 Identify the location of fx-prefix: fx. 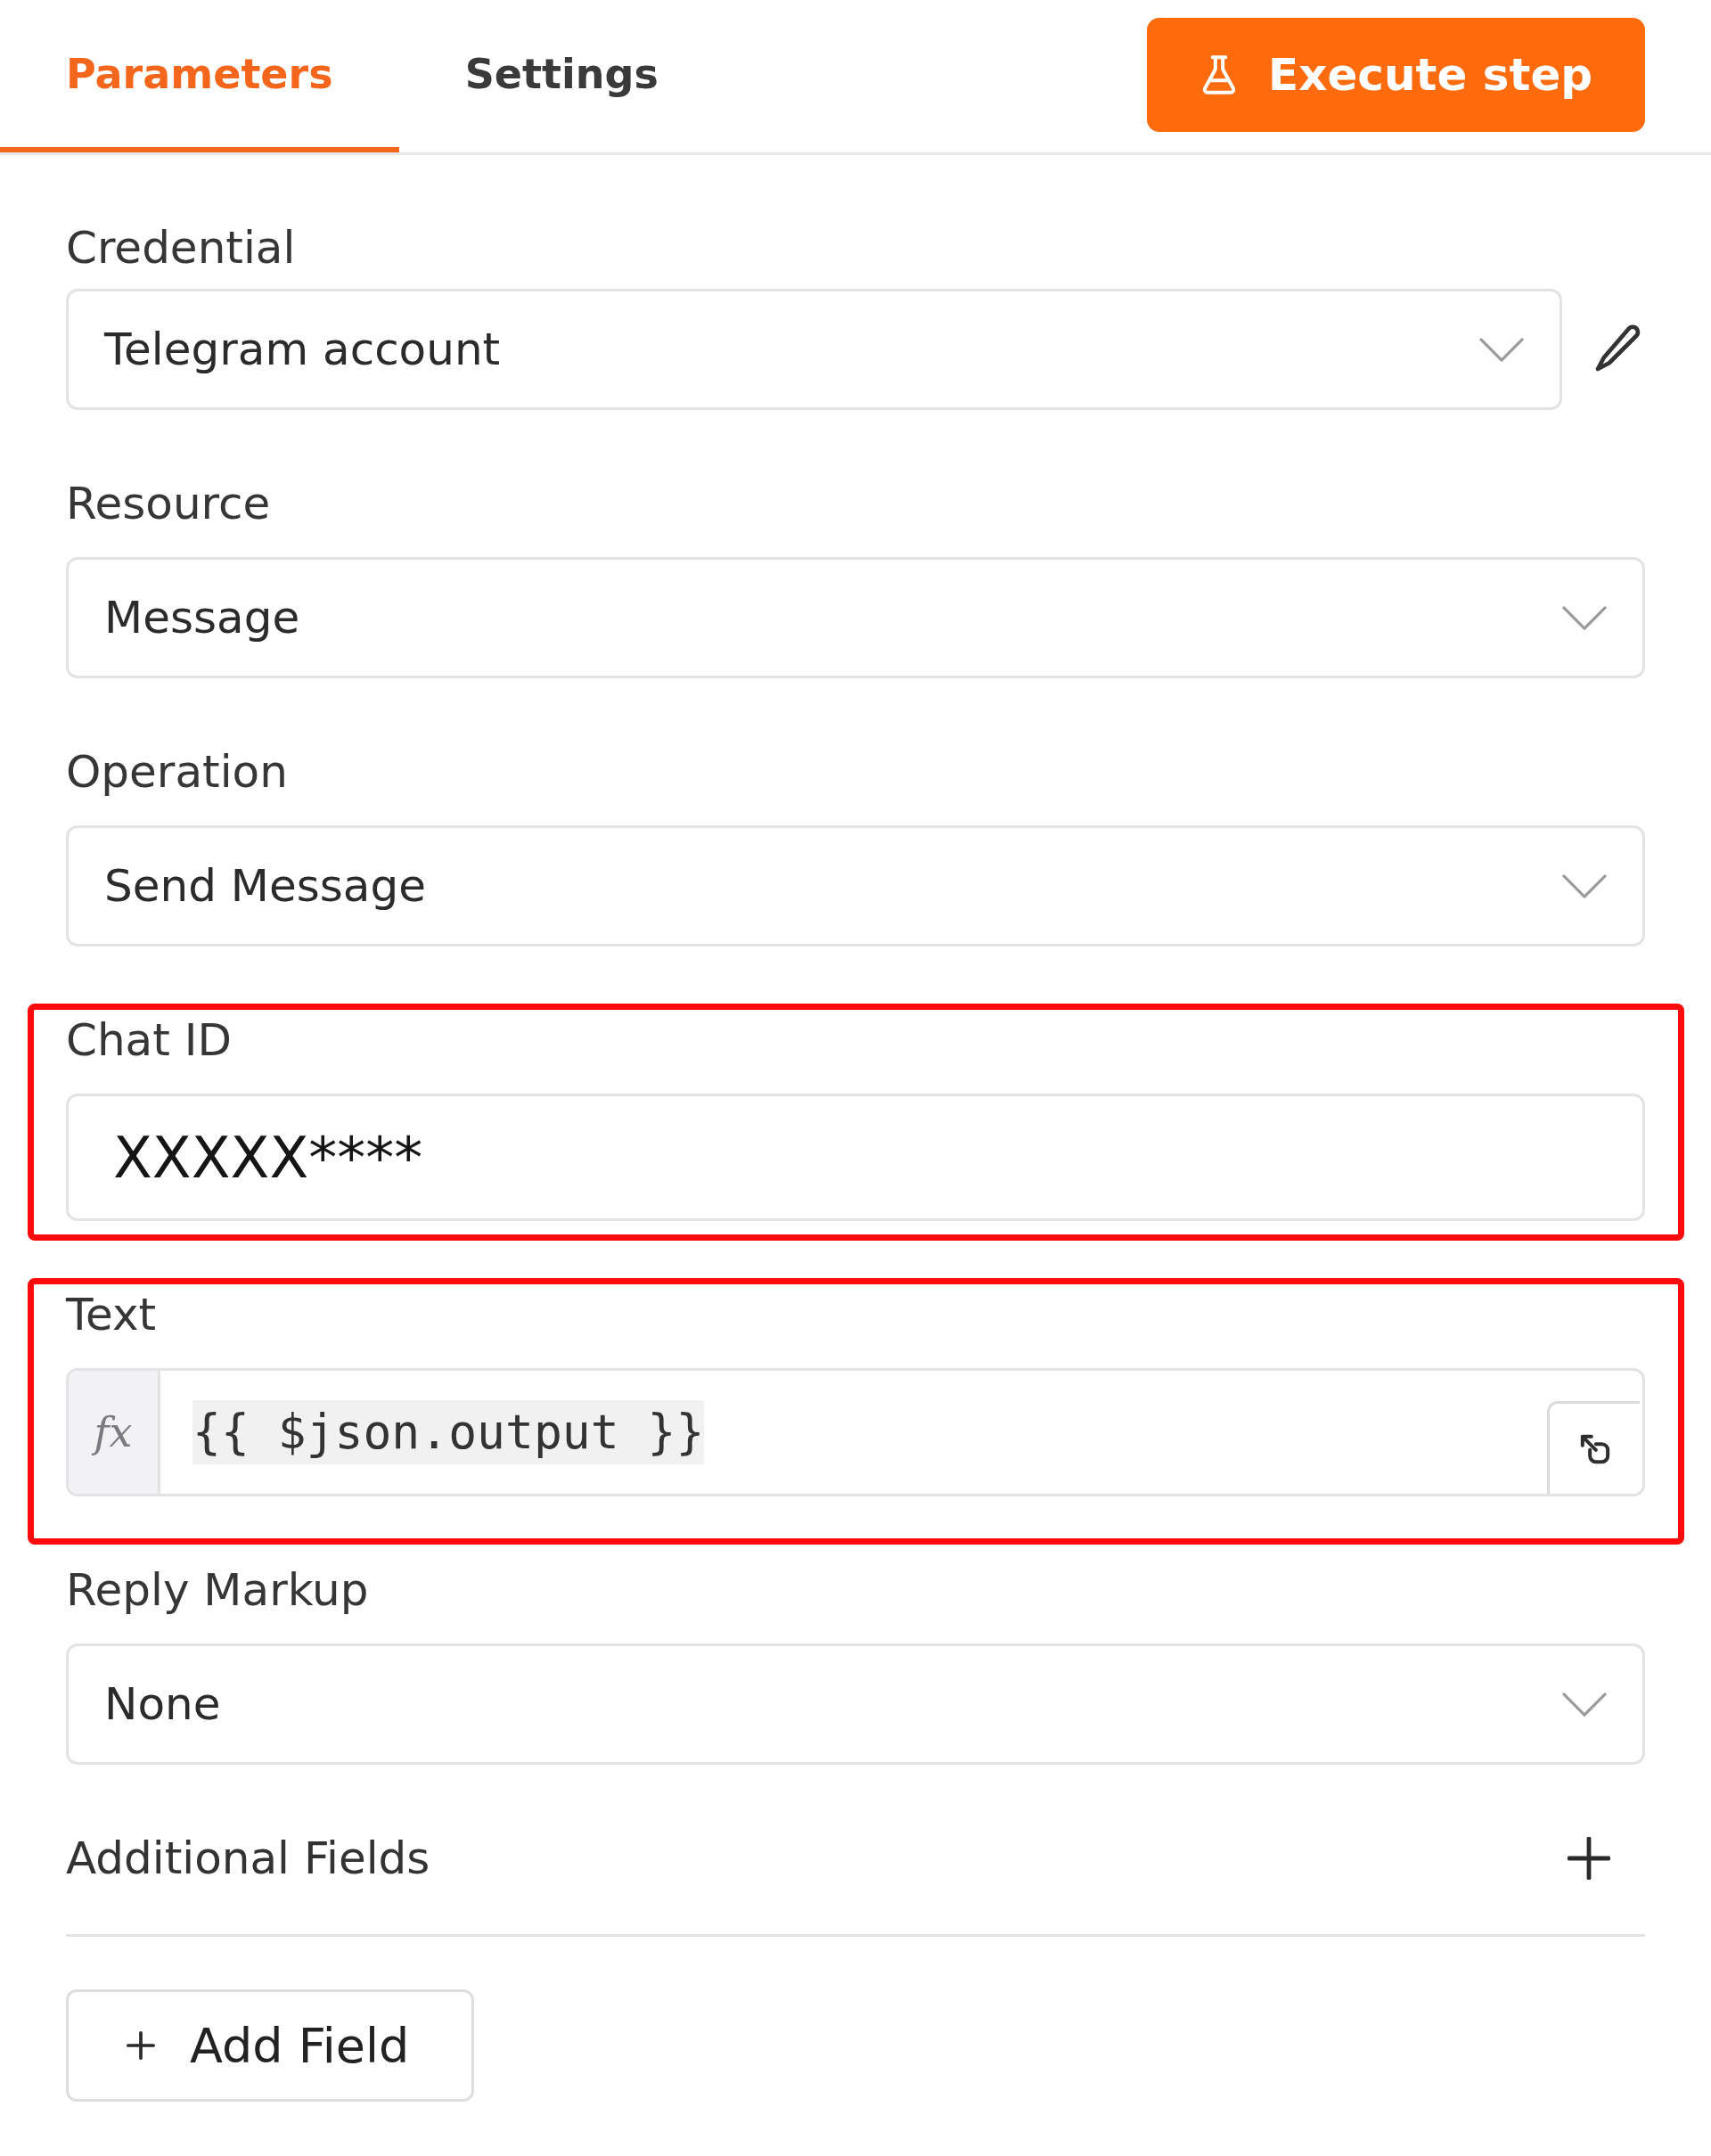
(114, 1433).